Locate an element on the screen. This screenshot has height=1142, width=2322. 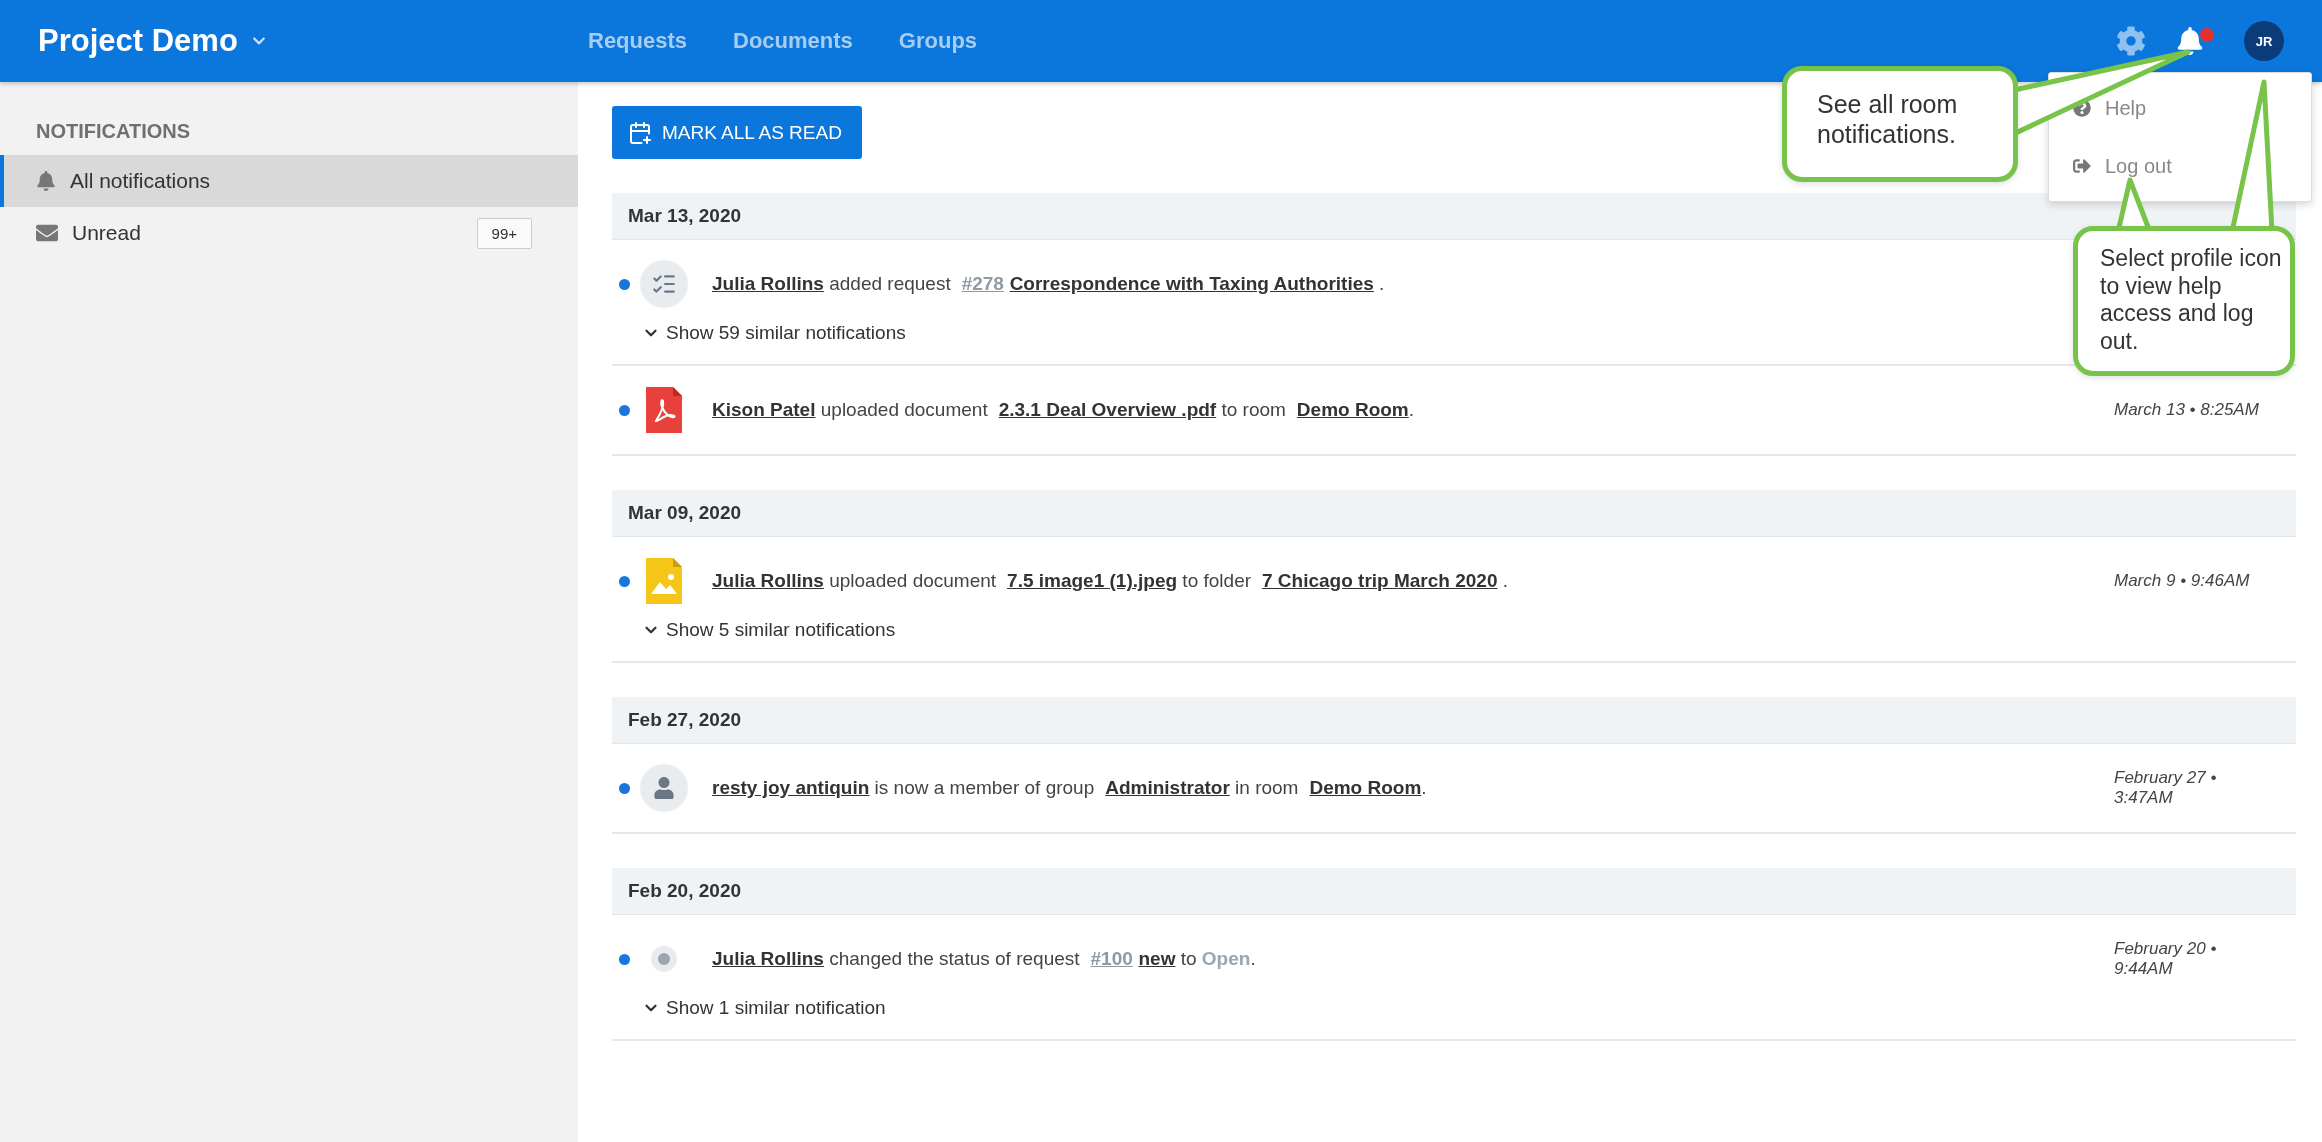
status-dot-icon is located at coordinates (664, 959).